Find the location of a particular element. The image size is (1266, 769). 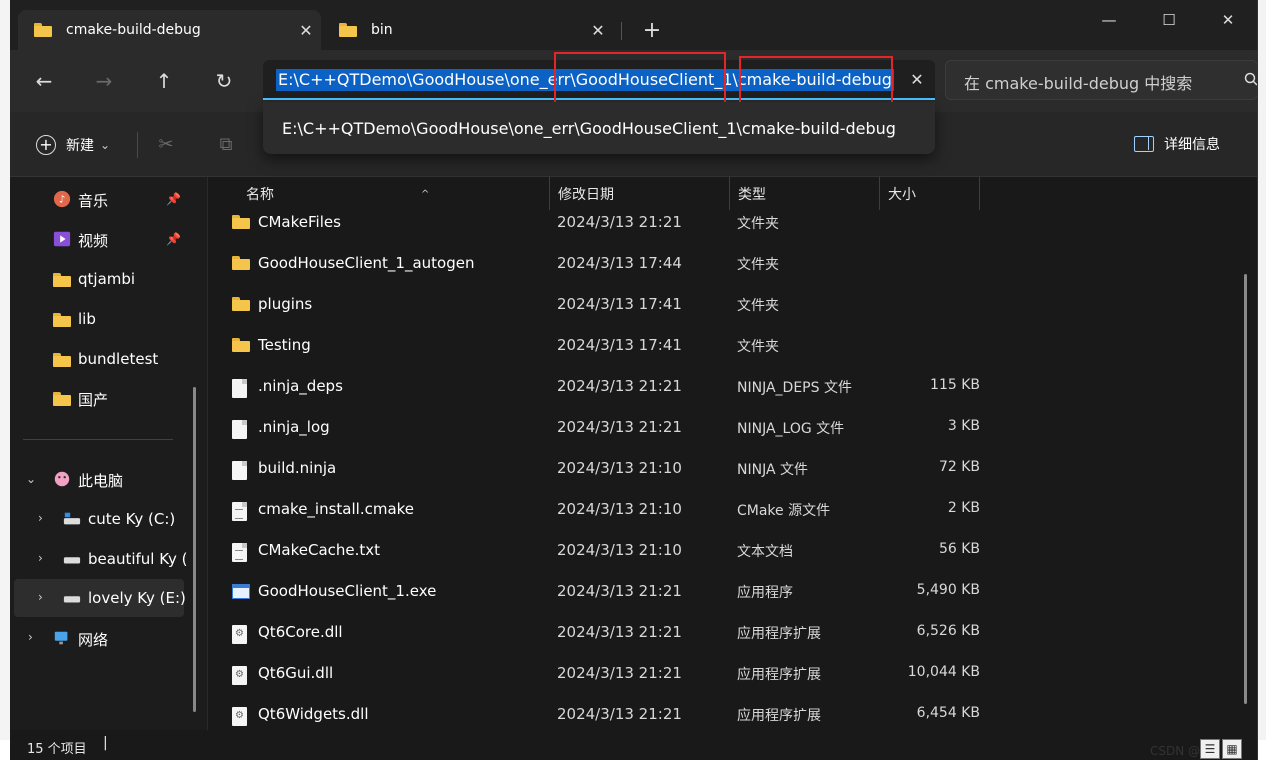

tiles-view-icon: ▦ is located at coordinates (1232, 749).